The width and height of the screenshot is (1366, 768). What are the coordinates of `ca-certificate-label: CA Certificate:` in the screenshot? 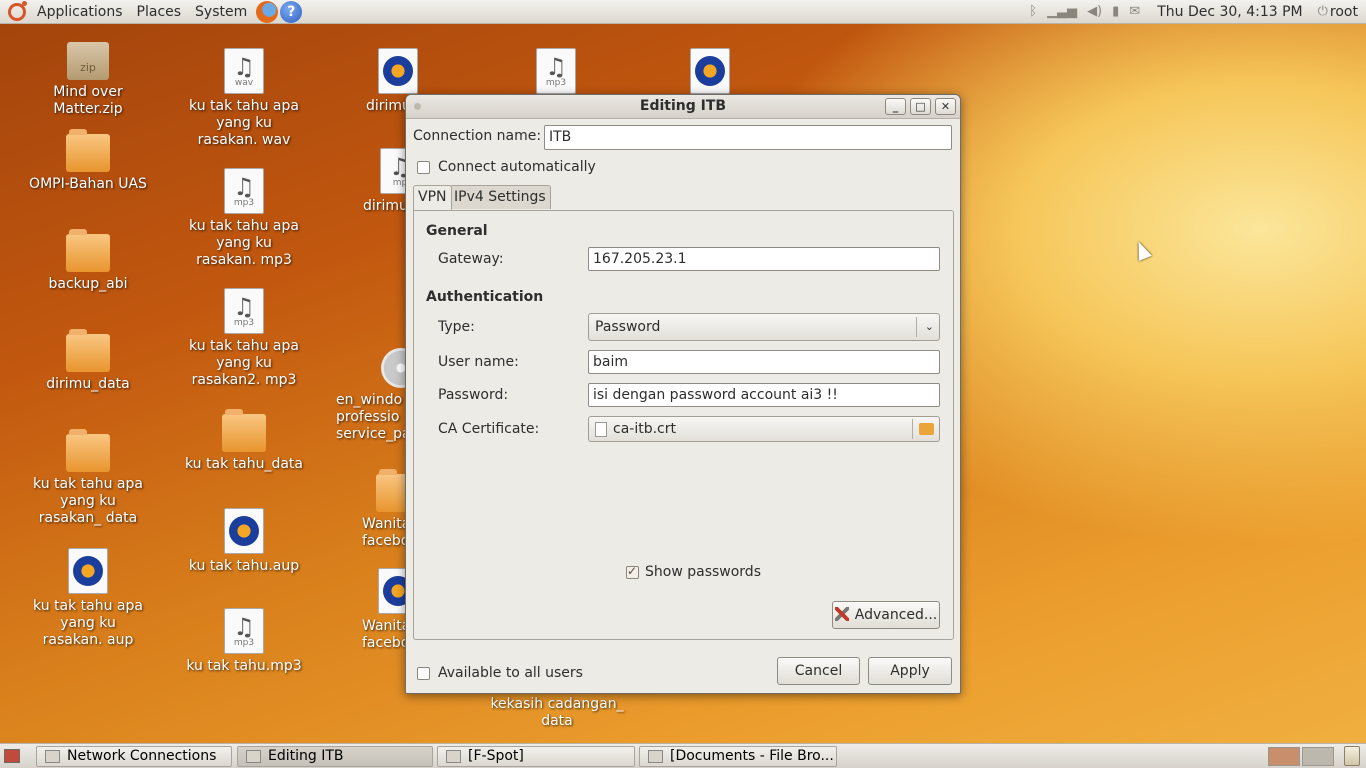 It's located at (489, 429).